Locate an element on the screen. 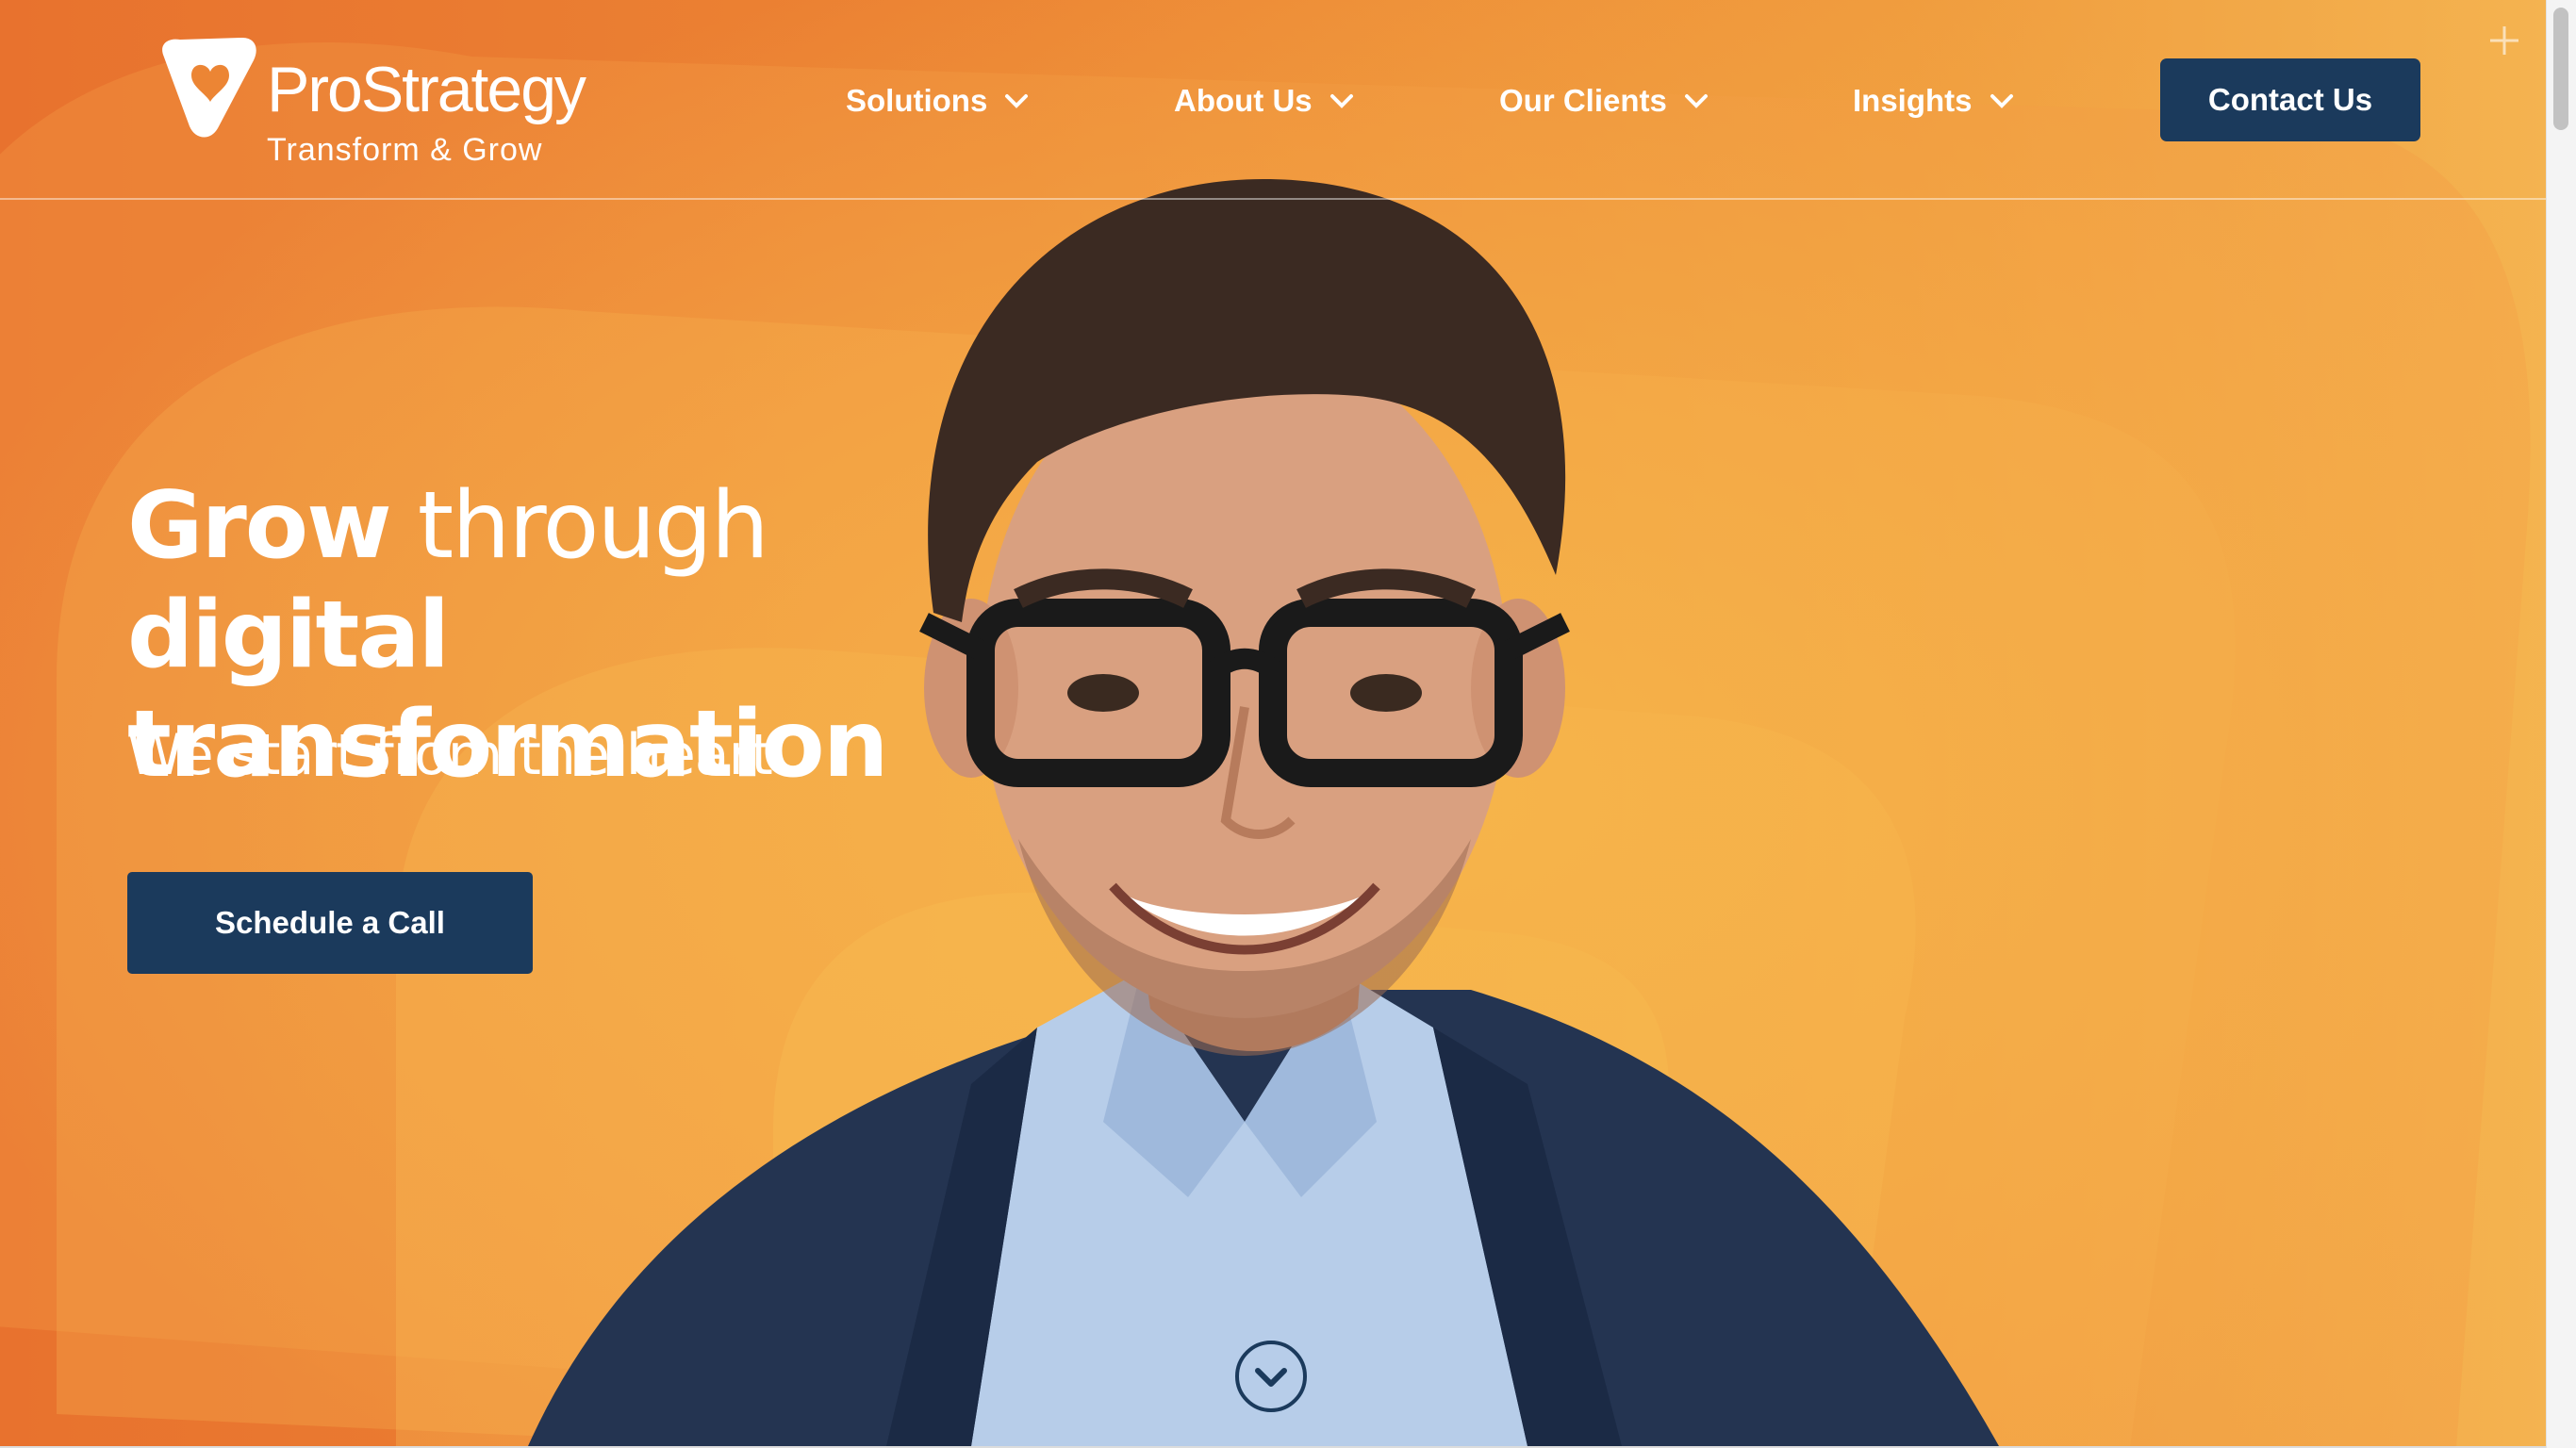 This screenshot has height=1448, width=2576. schedule-call-button: Schedule a Call is located at coordinates (330, 923).